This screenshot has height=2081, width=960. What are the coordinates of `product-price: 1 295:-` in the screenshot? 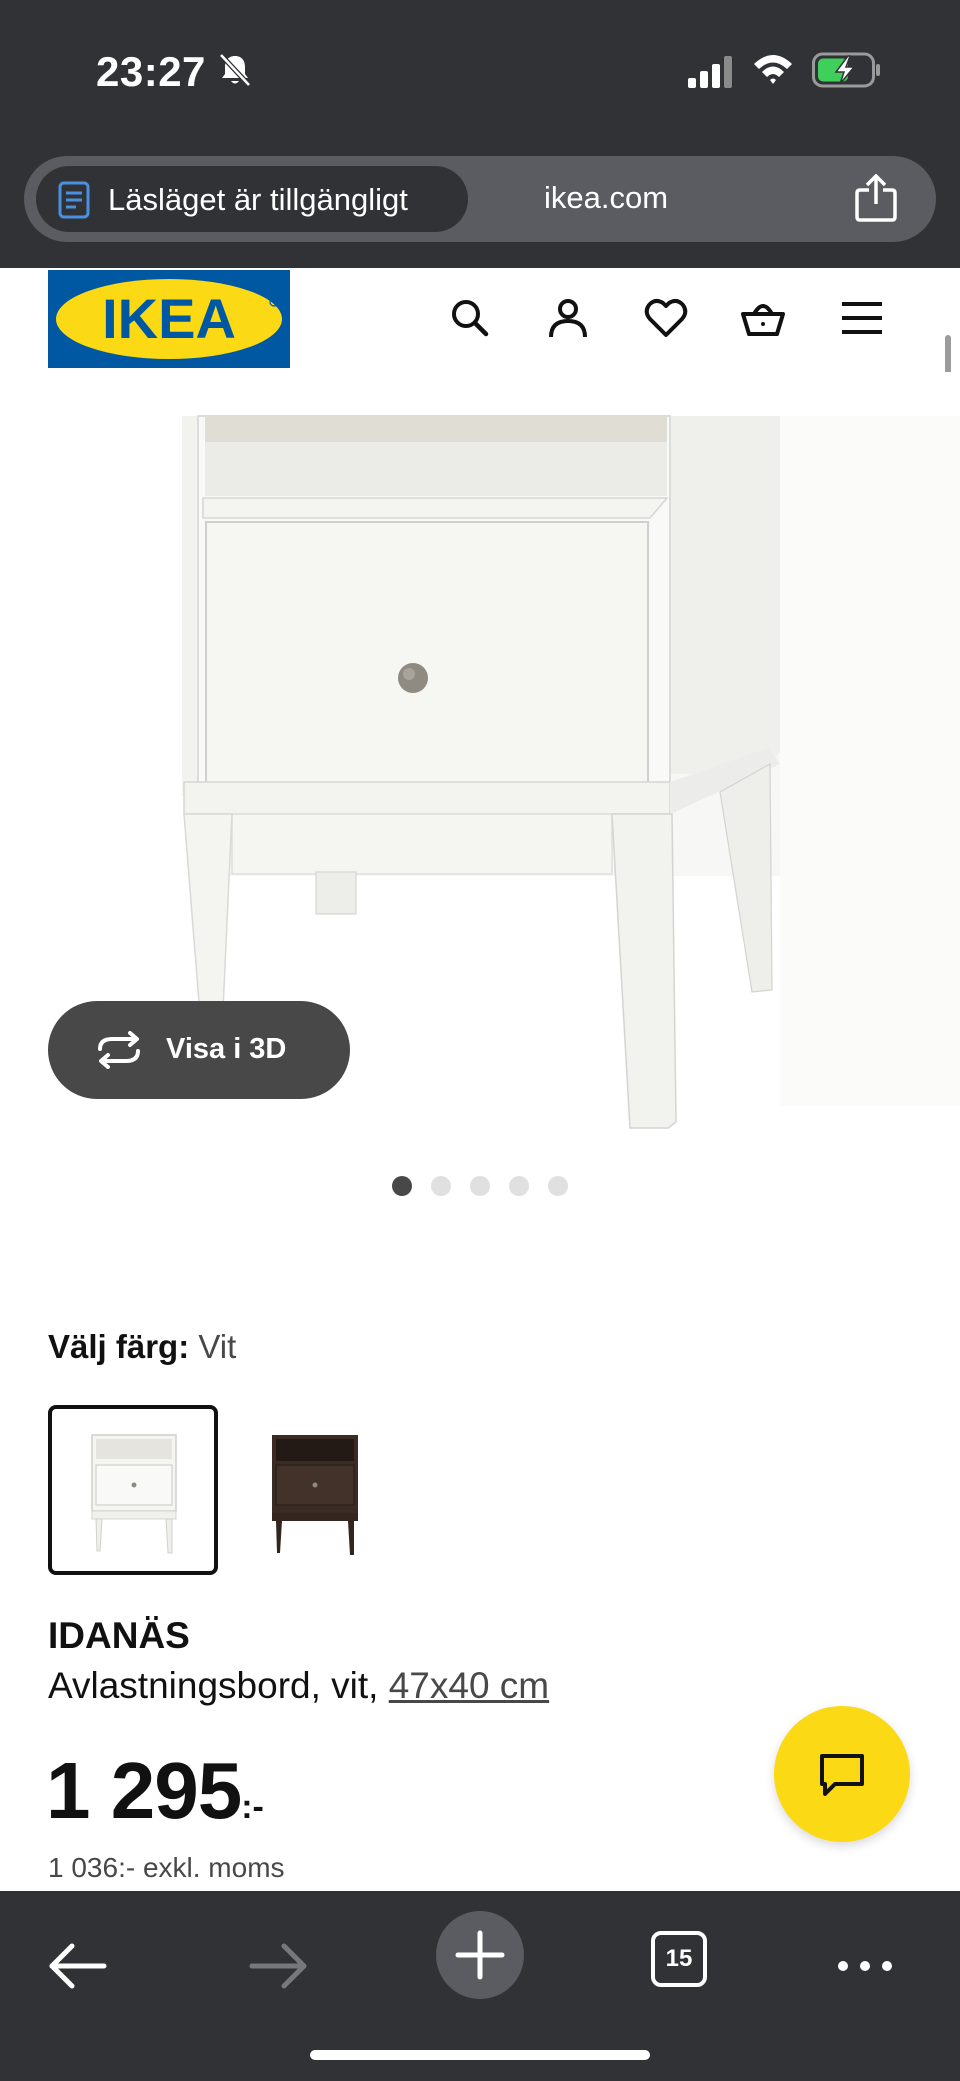 It's located at (155, 1791).